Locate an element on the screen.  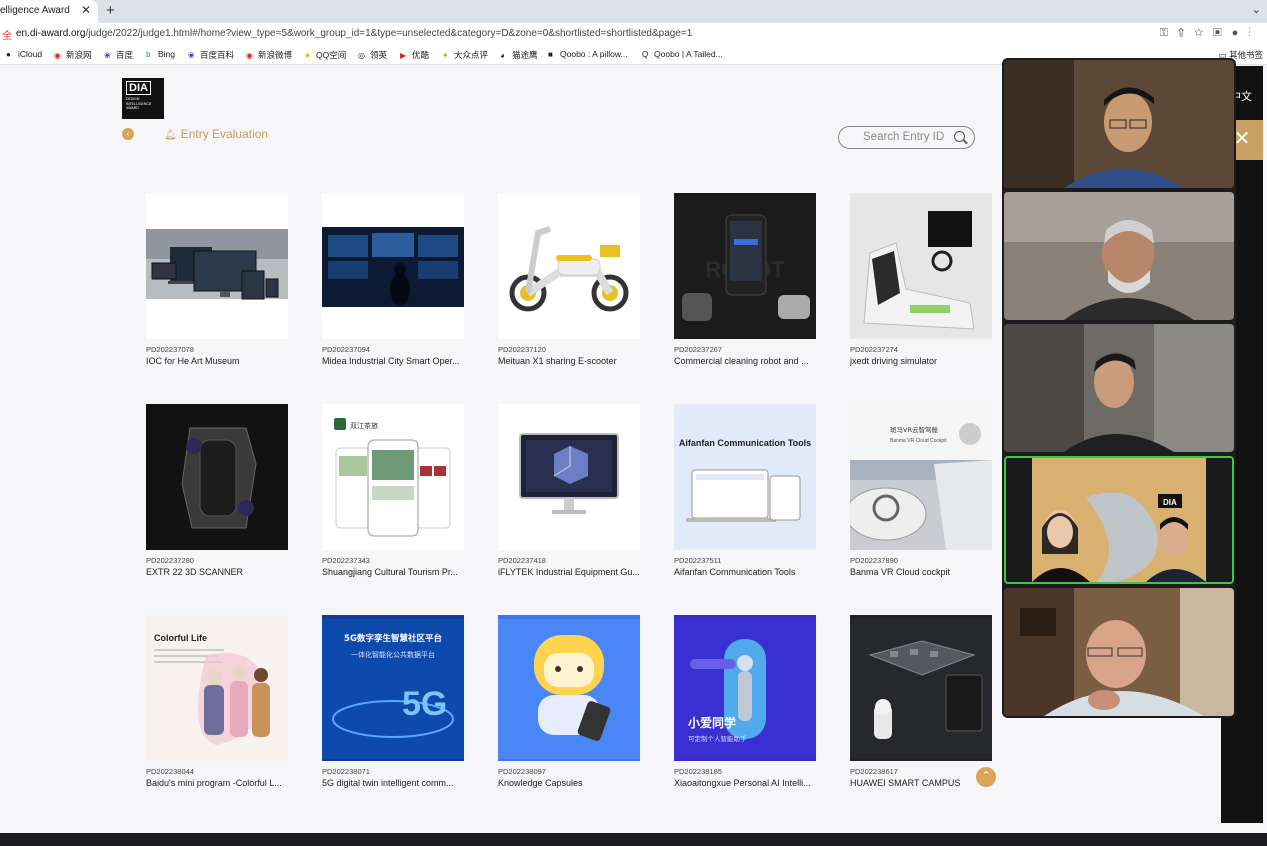
weibo-icon: ◉ is located at coordinates (57, 55).